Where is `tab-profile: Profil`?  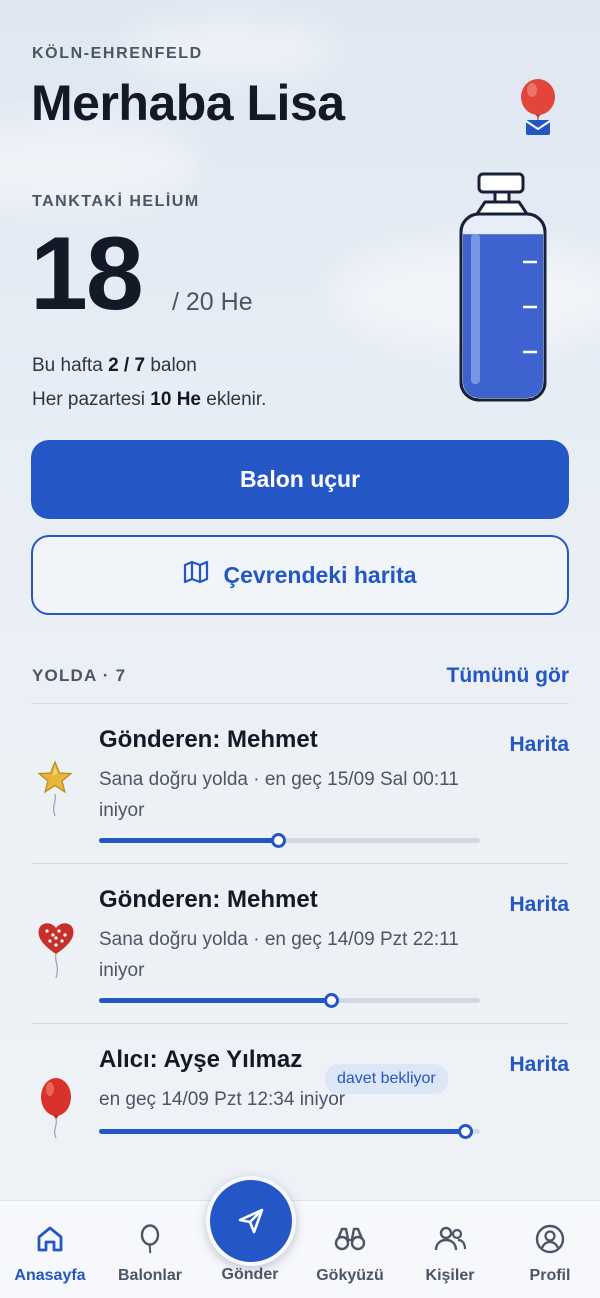
tab-profile: Profil is located at coordinates (550, 1249).